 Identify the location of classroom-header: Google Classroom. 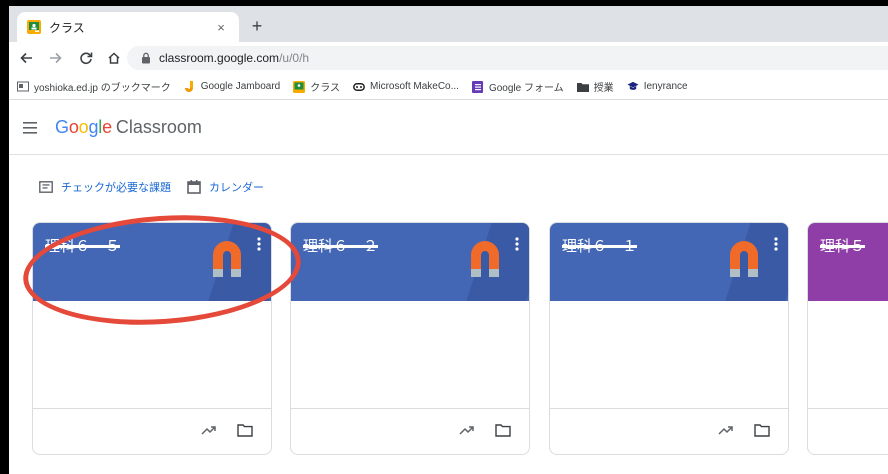
(448, 128).